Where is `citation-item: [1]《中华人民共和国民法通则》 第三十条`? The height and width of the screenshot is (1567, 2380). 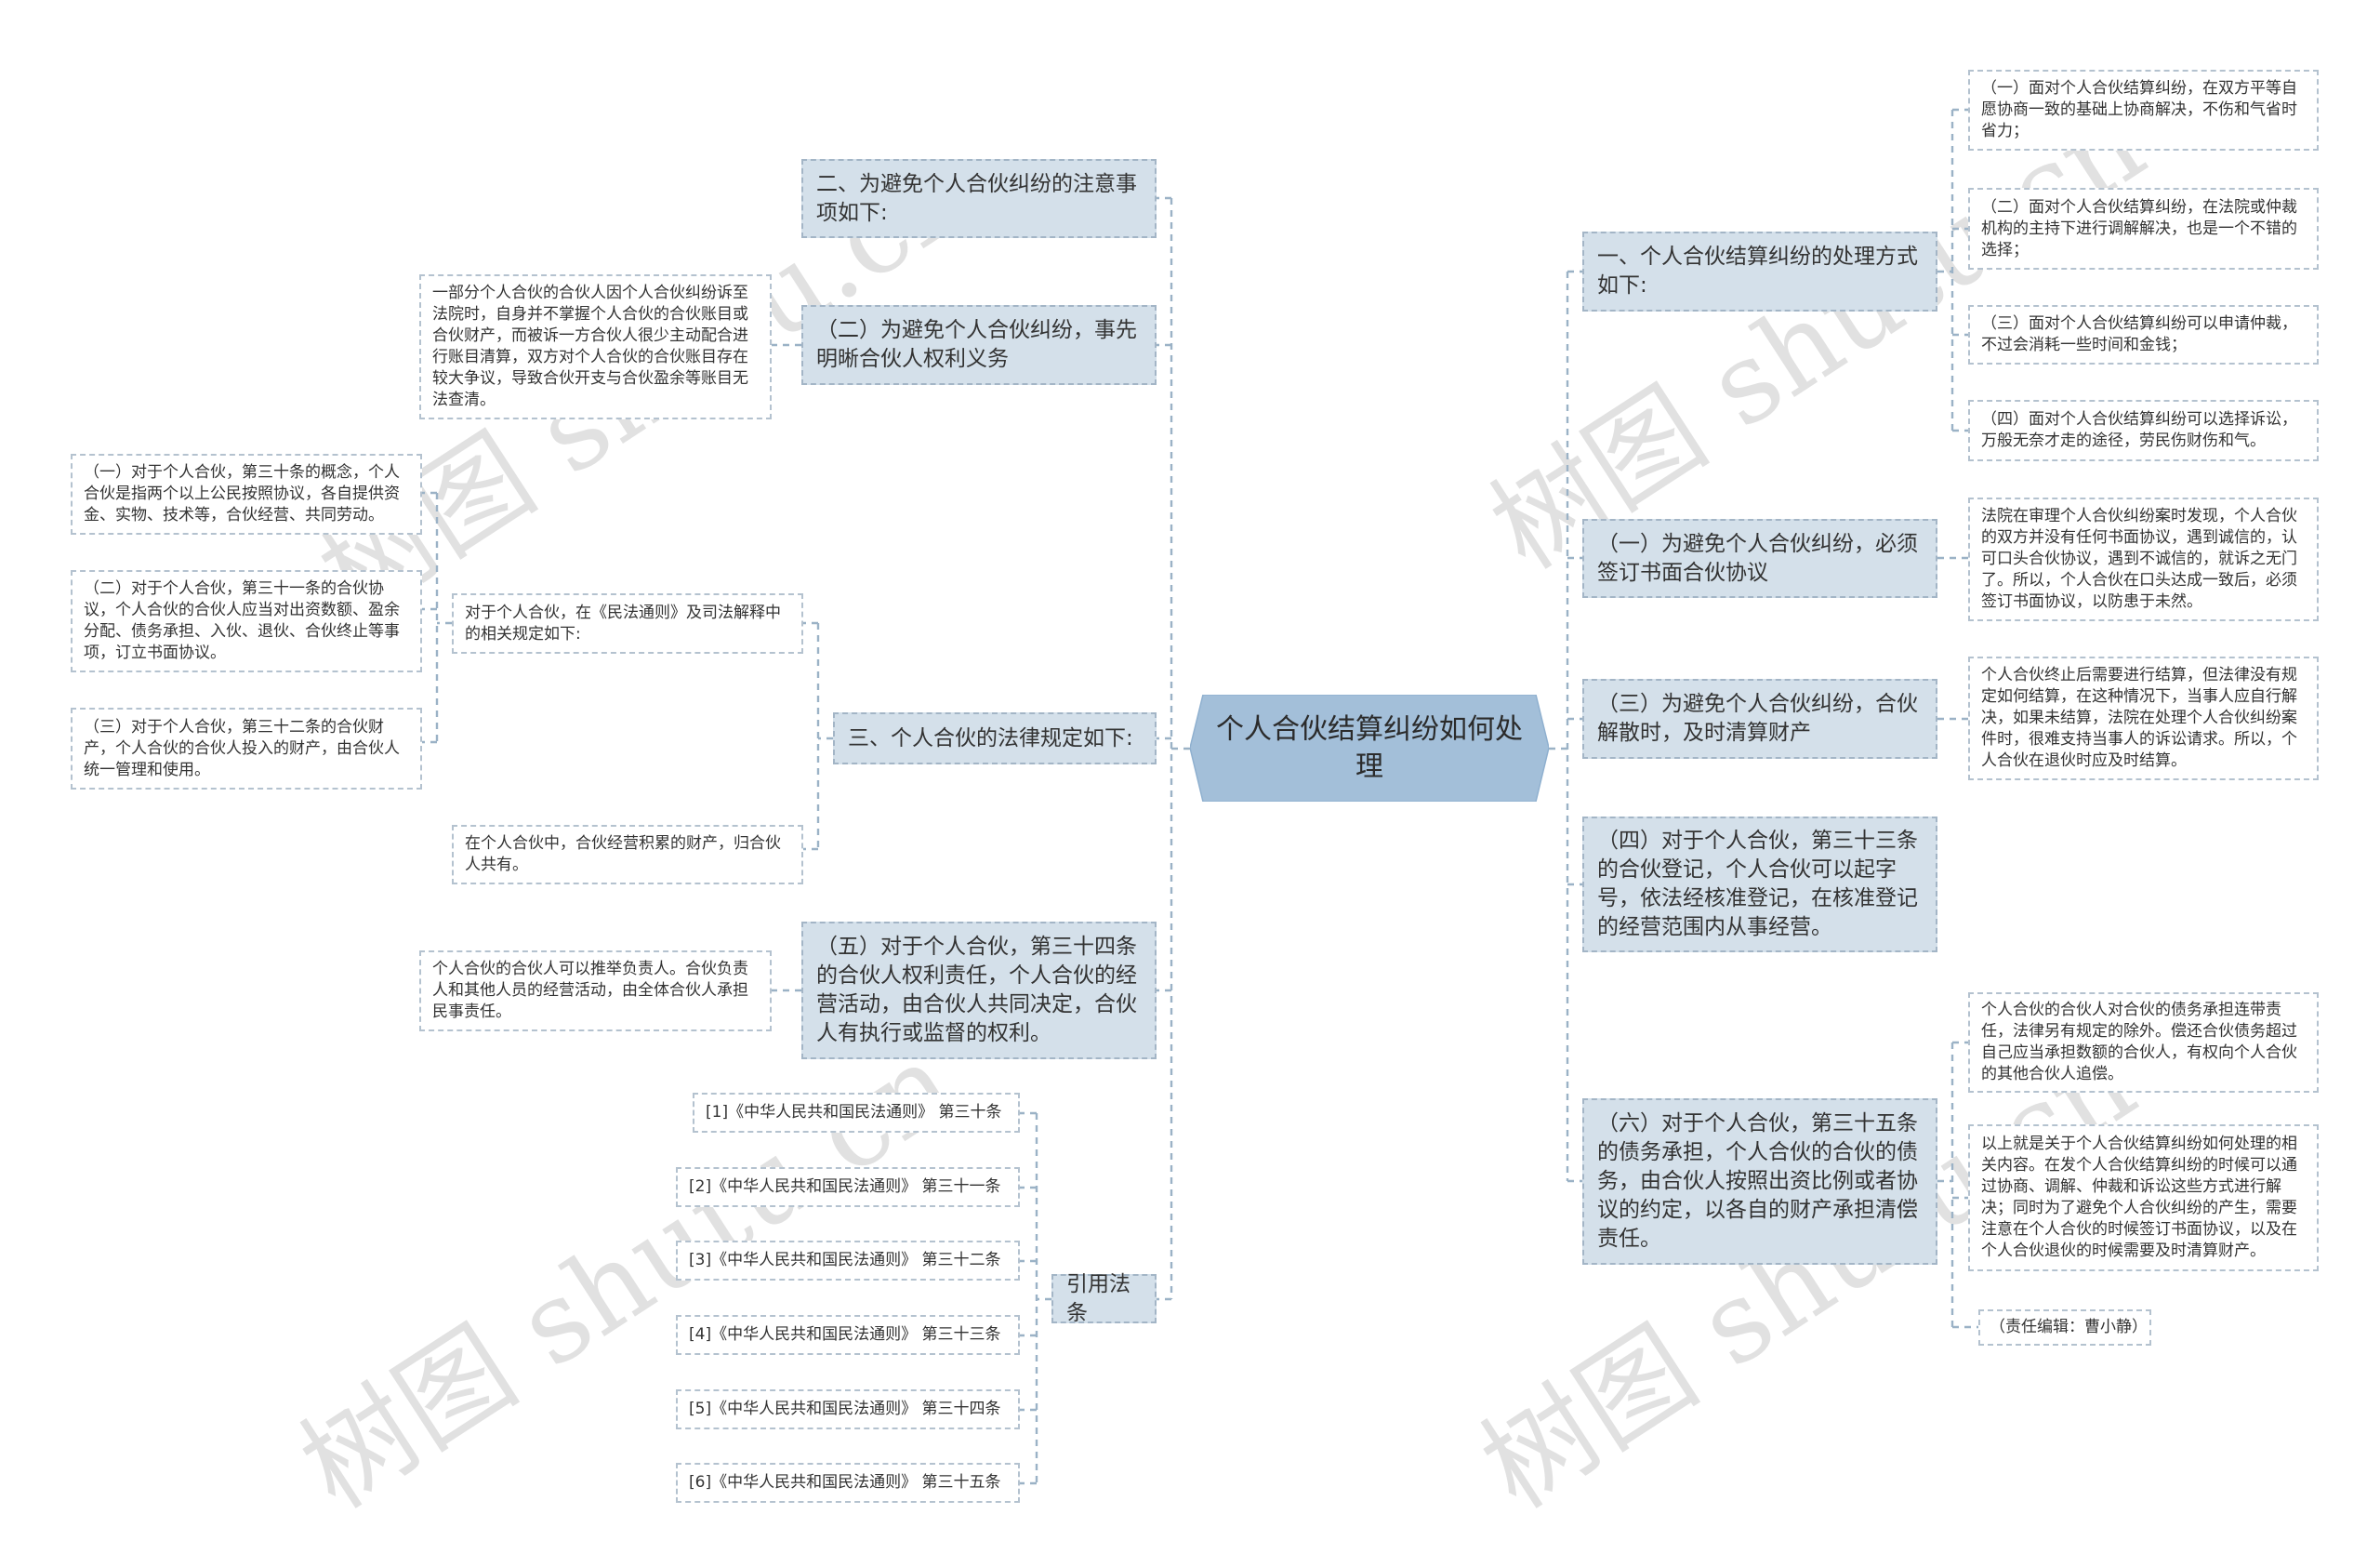
citation-item: [1]《中华人民共和国民法通则》 第三十条 is located at coordinates (856, 1113).